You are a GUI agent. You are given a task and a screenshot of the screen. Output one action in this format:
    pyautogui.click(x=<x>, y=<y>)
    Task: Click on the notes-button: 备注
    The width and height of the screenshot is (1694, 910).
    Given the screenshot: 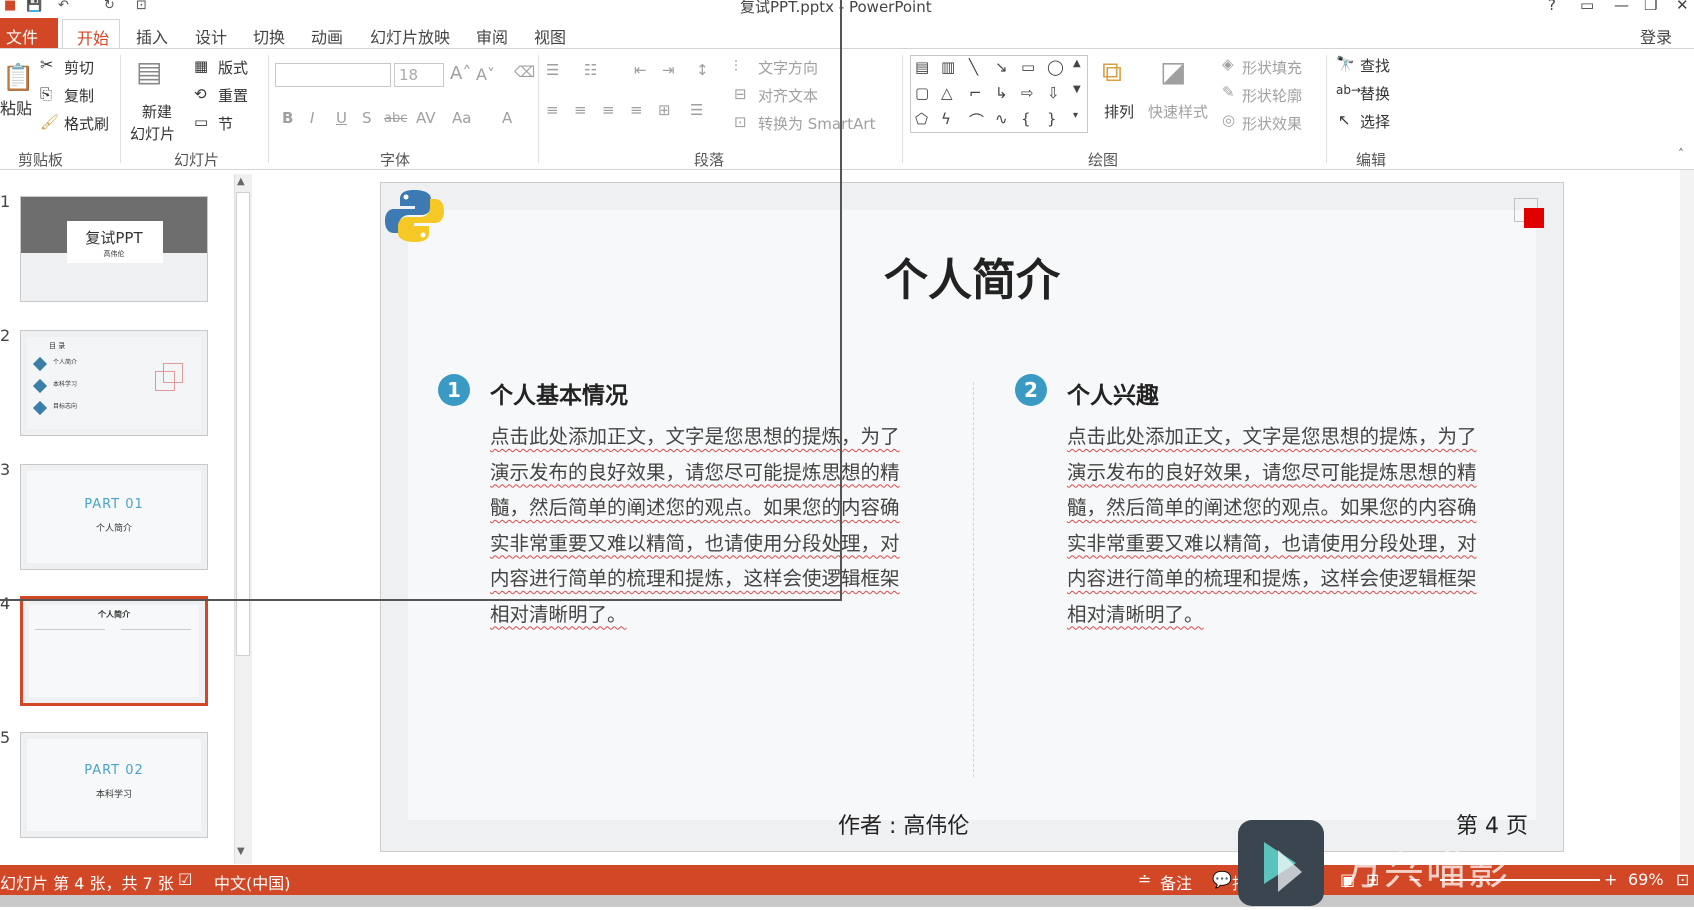 What is the action you would take?
    pyautogui.click(x=1176, y=882)
    